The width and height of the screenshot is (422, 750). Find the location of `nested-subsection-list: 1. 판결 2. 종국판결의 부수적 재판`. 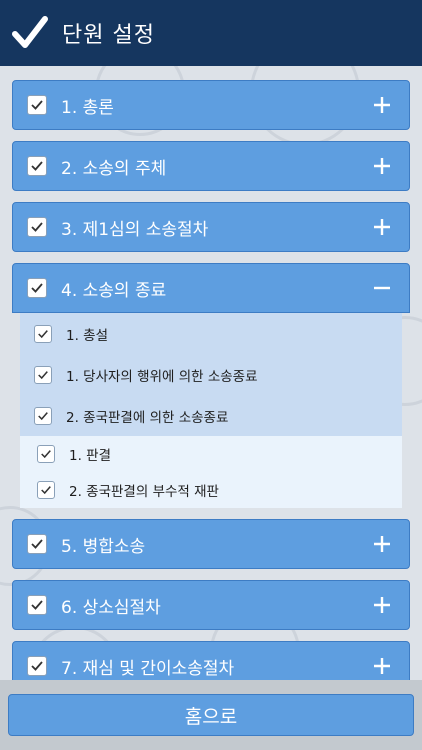

nested-subsection-list: 1. 판결 2. 종국판결의 부수적 재판 is located at coordinates (211, 472).